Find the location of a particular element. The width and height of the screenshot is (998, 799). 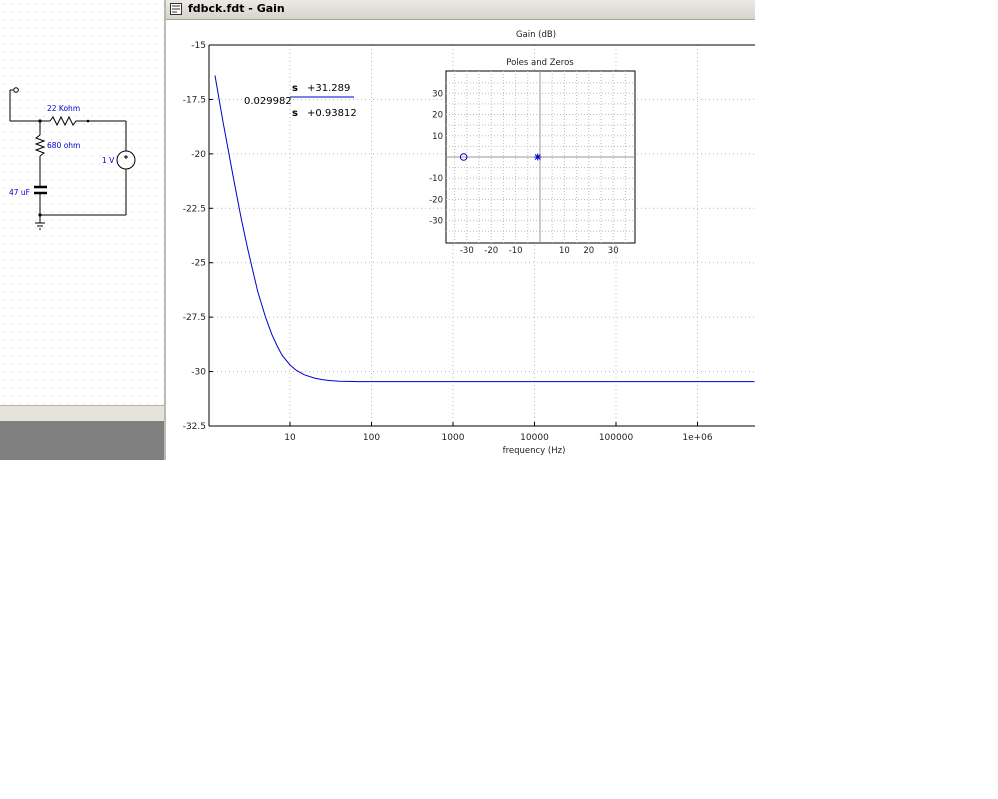

horizontal-scrollbar is located at coordinates (82, 413).